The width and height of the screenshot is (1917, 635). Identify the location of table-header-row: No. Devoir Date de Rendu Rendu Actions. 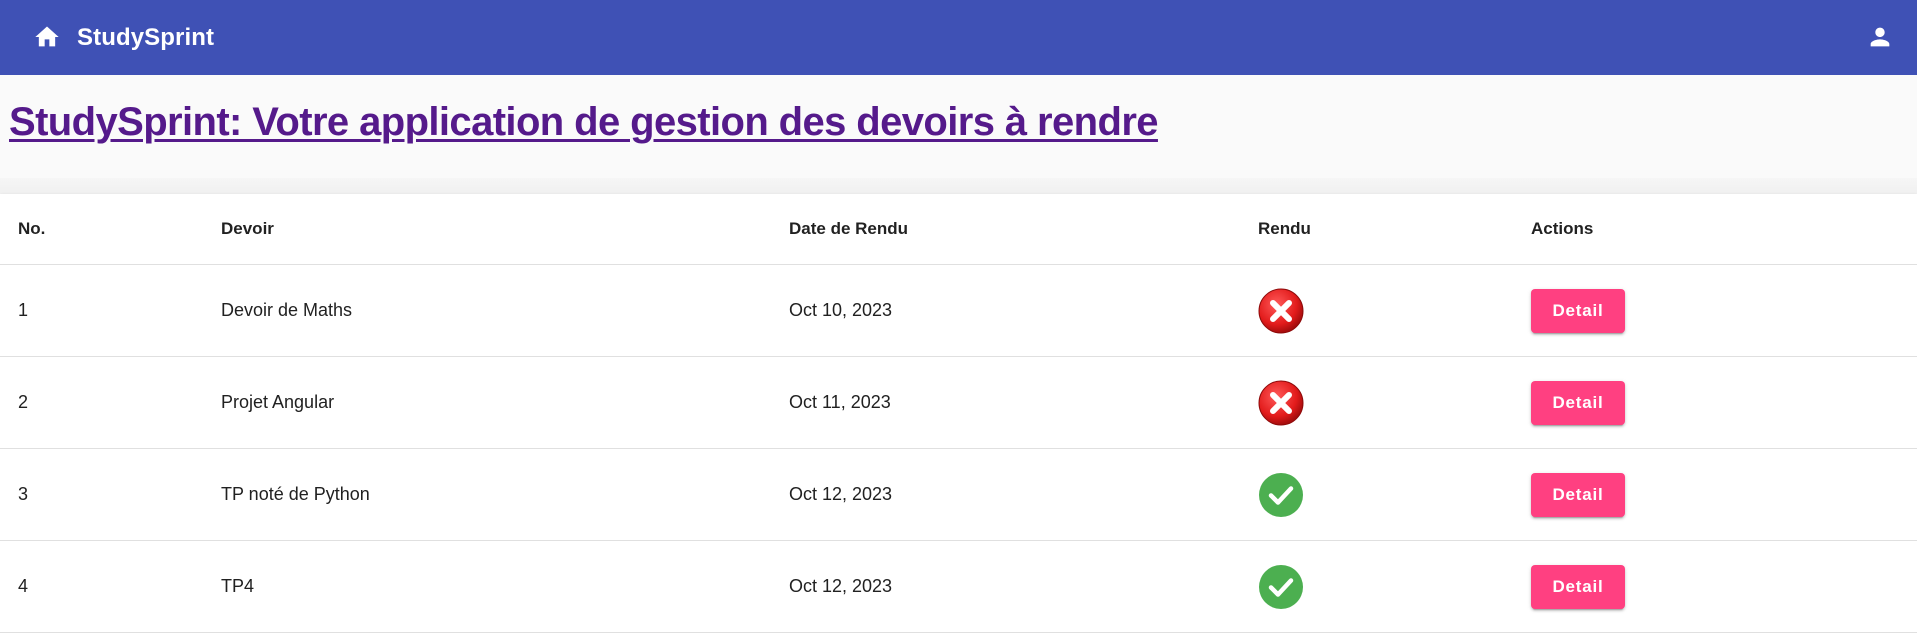
(958, 229).